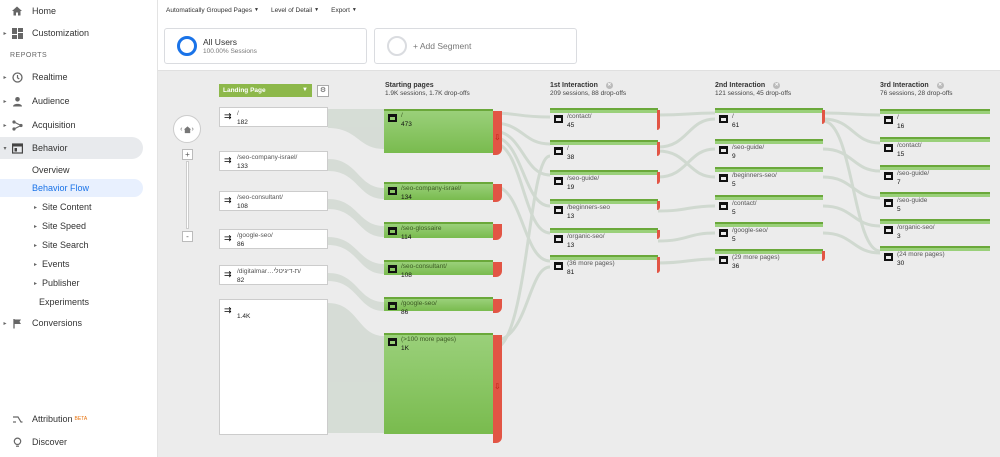  Describe the element at coordinates (273, 367) in the screenshot. I see `landing-node: ⇉ 1.4K` at that location.